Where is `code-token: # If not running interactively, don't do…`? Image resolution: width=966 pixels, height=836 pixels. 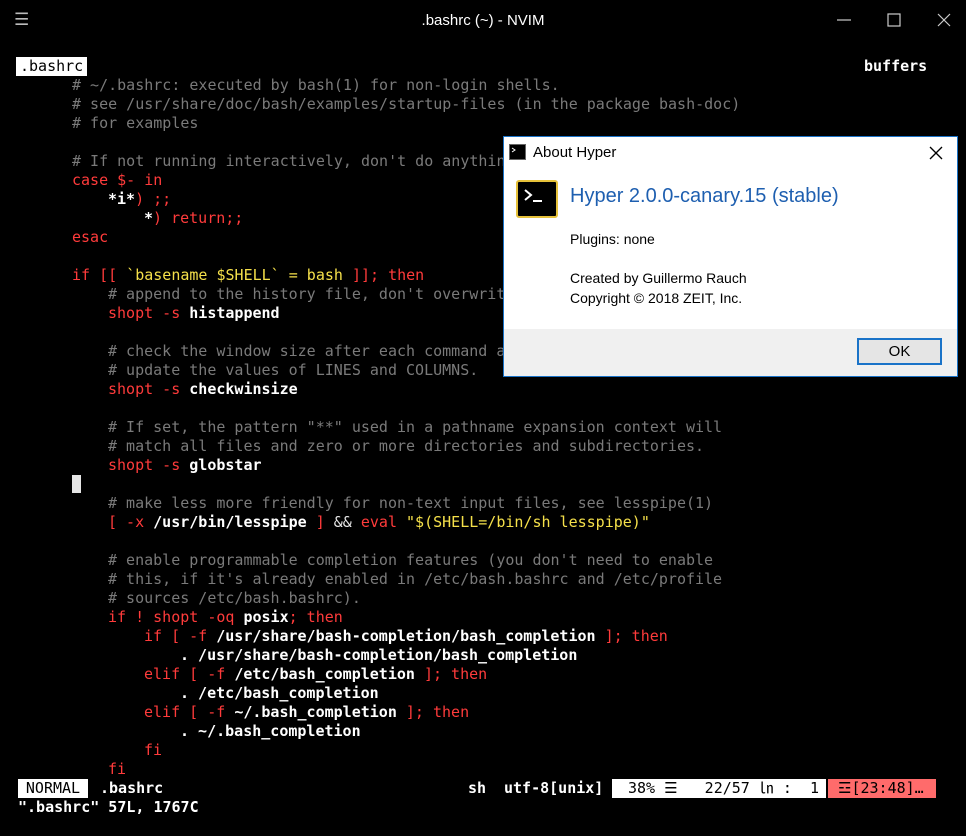
code-token: # If not running interactively, don't do… is located at coordinates (289, 161).